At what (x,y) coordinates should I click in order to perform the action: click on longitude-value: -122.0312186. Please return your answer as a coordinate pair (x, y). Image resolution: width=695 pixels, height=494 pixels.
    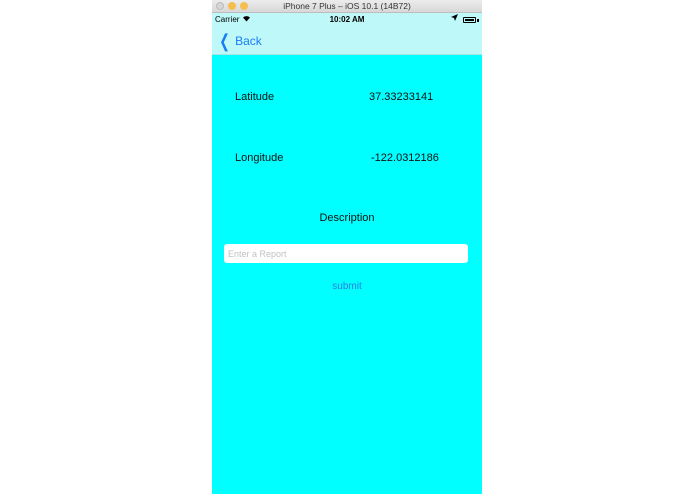
    Looking at the image, I should click on (405, 158).